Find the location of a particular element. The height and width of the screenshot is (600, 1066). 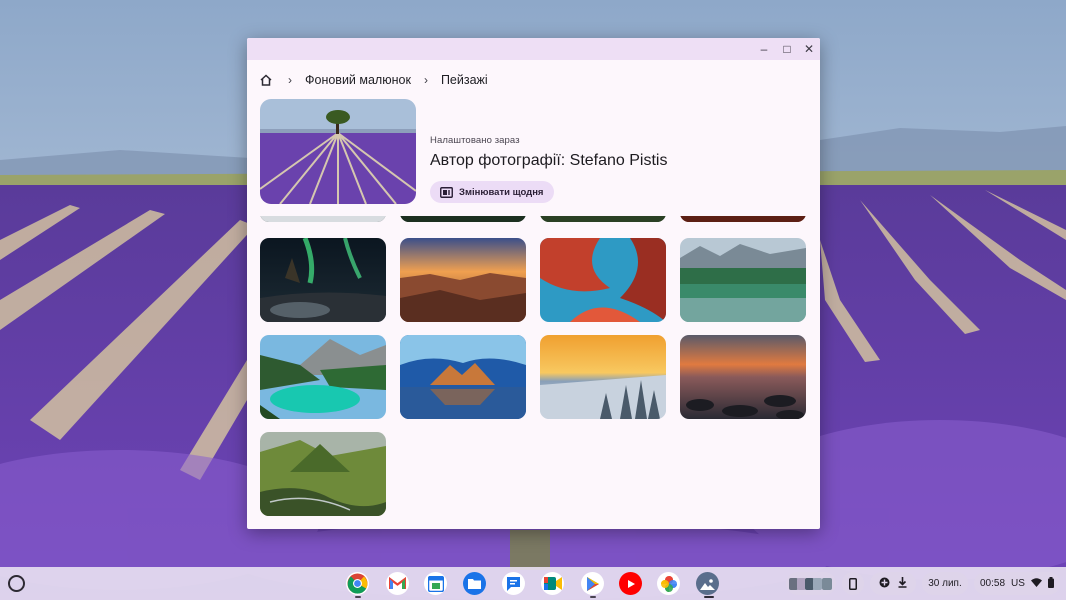

date-label: 30 лип. is located at coordinates (945, 583).